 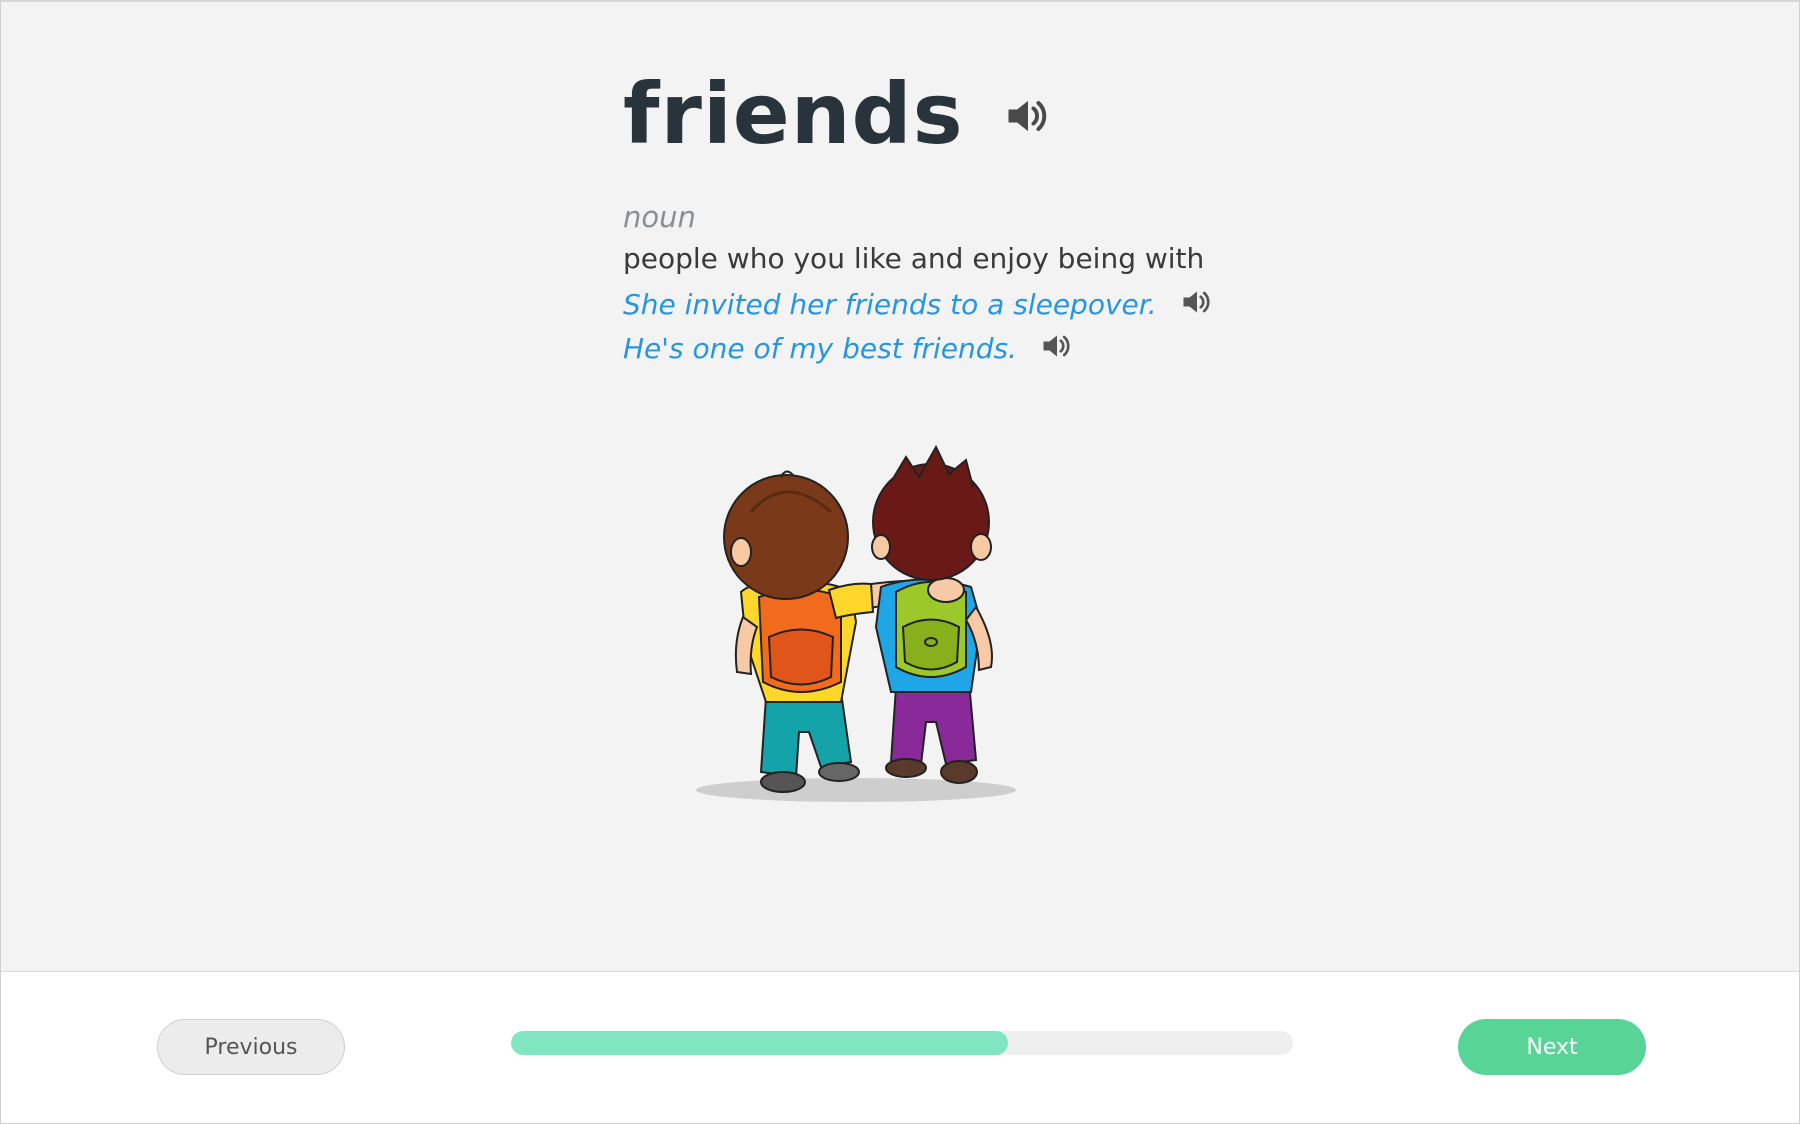 What do you see at coordinates (820, 348) in the screenshot?
I see `example-text: He's one of my best friends.` at bounding box center [820, 348].